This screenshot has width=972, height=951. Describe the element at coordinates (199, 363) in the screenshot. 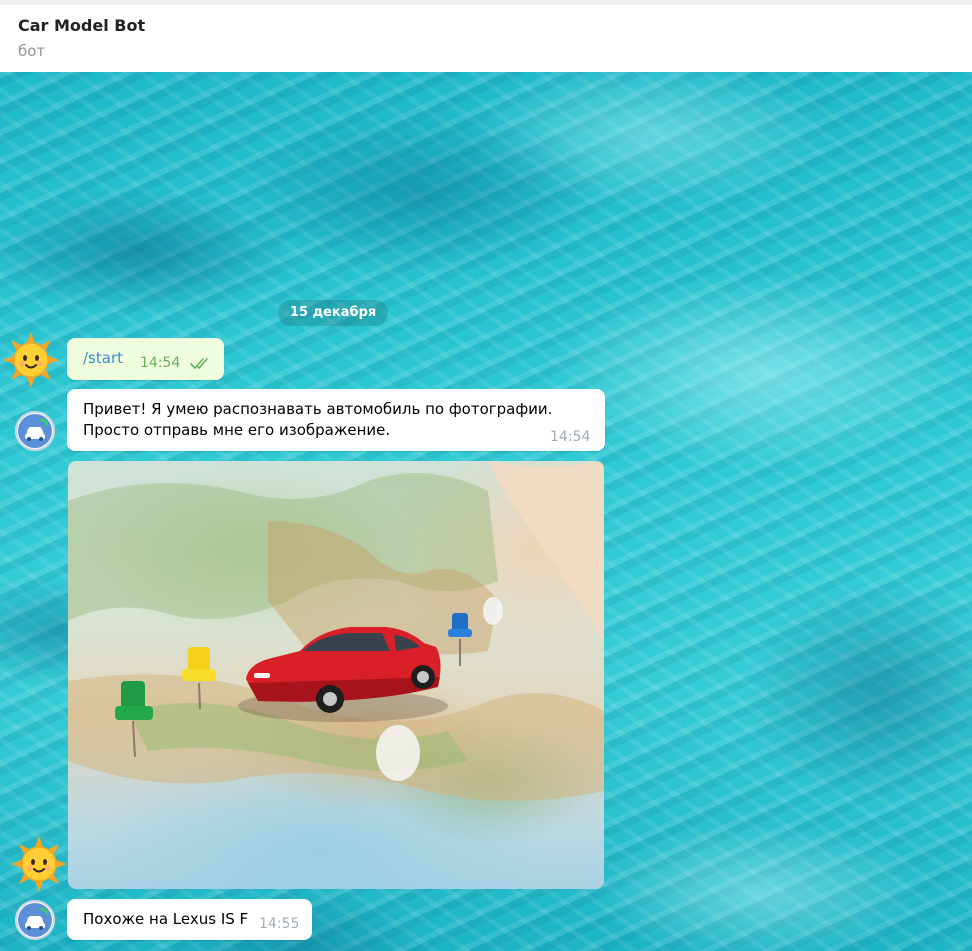

I see `double-check-icon` at that location.